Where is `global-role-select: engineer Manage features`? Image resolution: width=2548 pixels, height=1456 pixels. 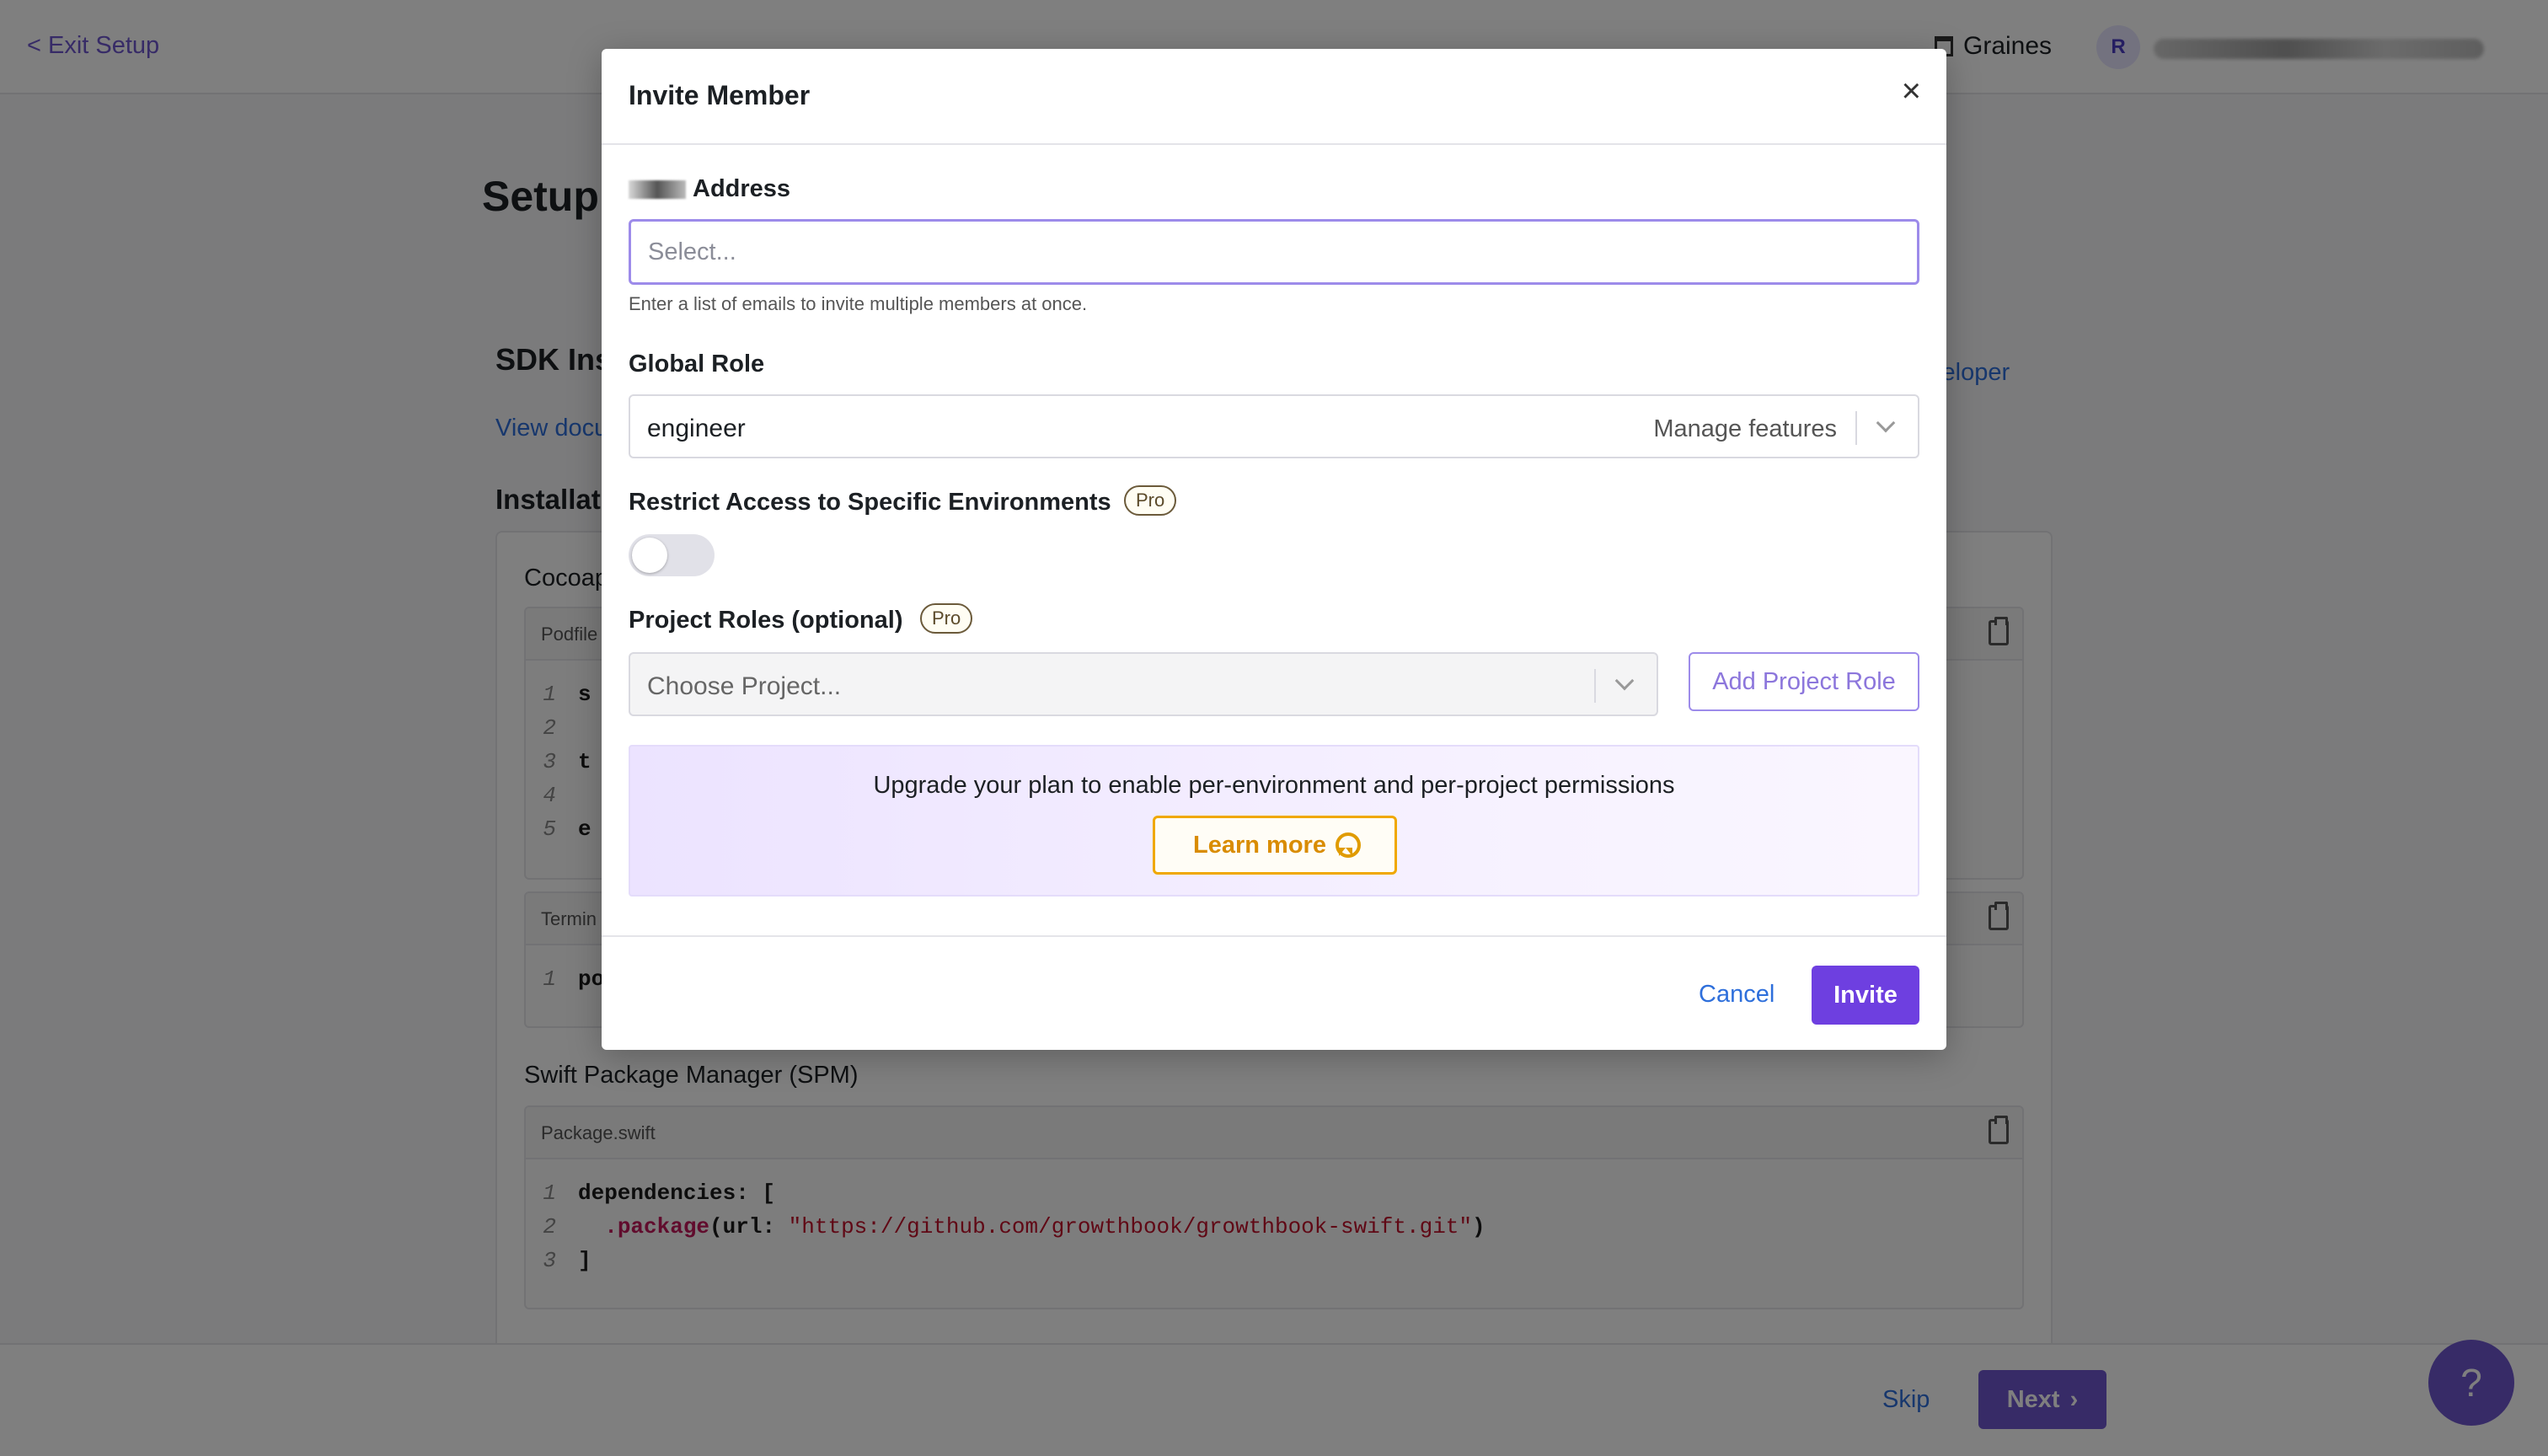
global-role-select: engineer Manage features is located at coordinates (1274, 426).